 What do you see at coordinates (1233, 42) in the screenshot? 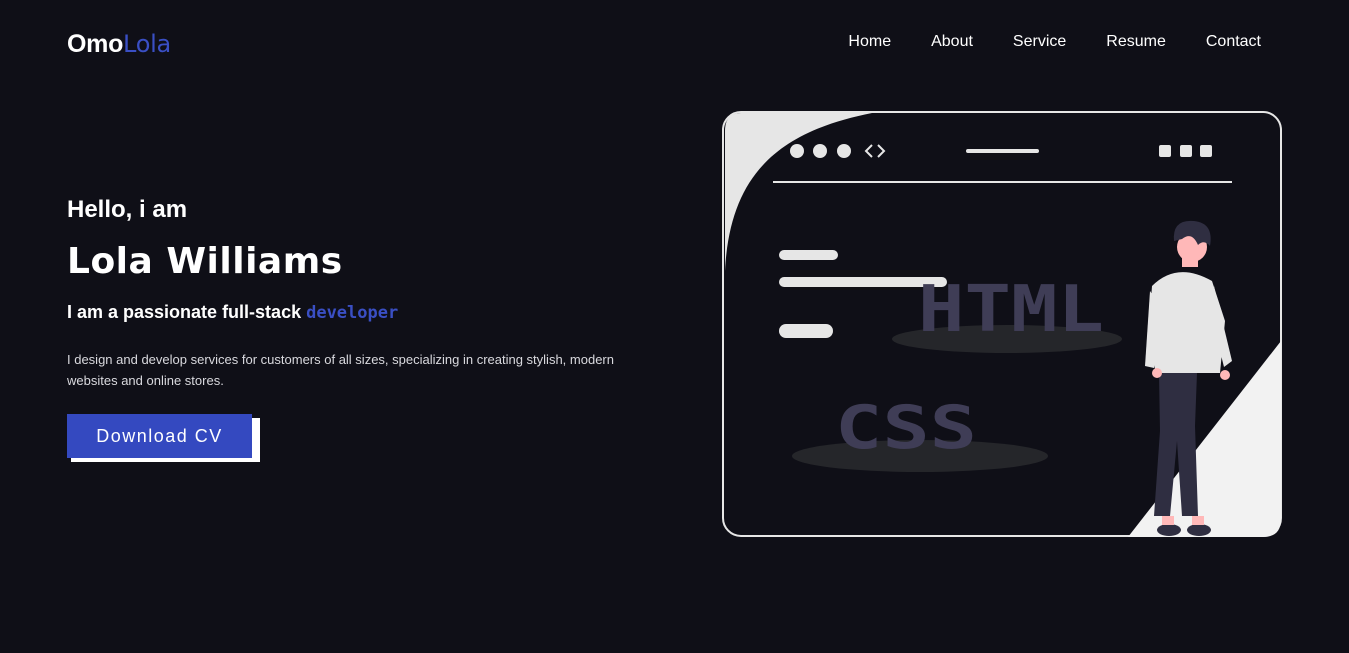
I see `nav-contact-link: Contact` at bounding box center [1233, 42].